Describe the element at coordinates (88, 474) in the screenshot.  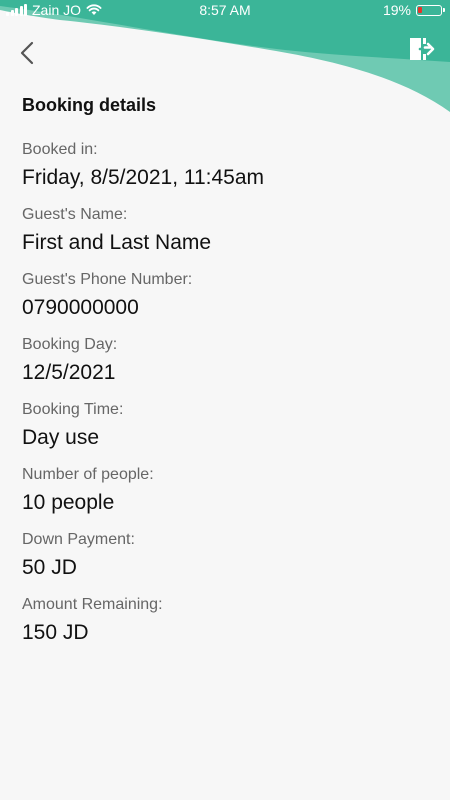
I see `field-label: Number of people:` at that location.